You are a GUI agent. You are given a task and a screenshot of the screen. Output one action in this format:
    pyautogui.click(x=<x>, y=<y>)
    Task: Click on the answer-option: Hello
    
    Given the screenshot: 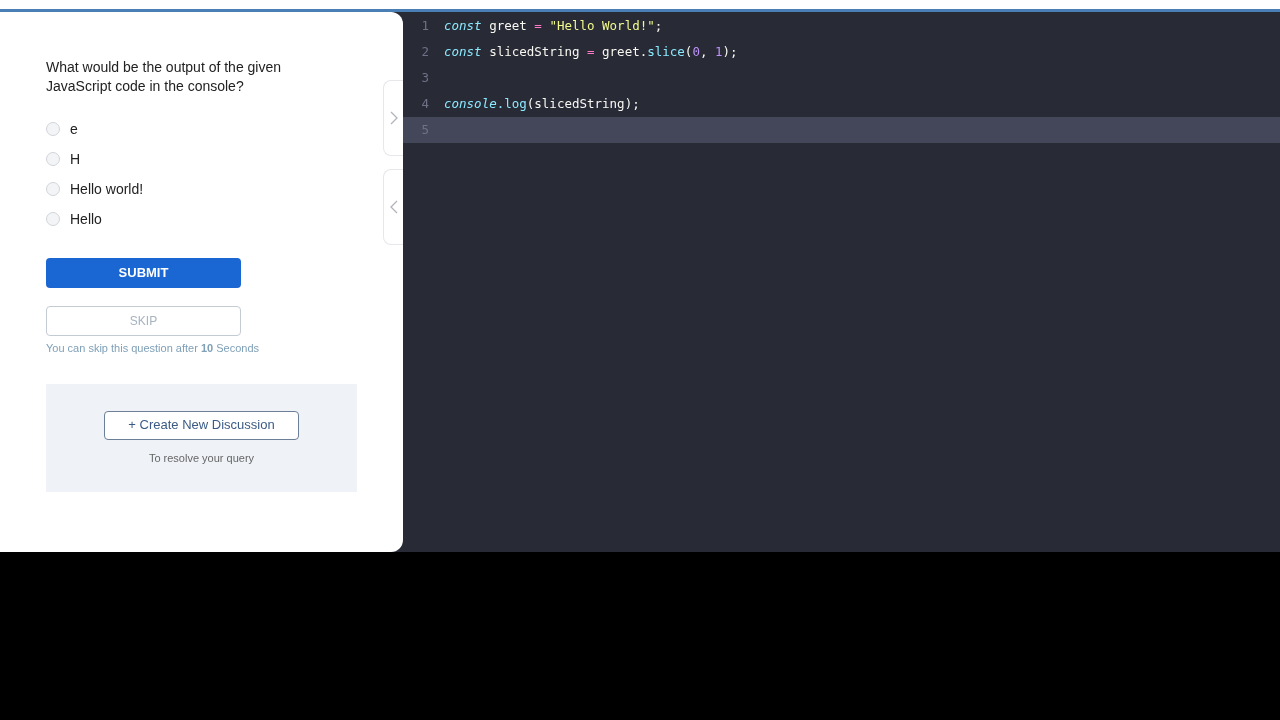 What is the action you would take?
    pyautogui.click(x=74, y=219)
    